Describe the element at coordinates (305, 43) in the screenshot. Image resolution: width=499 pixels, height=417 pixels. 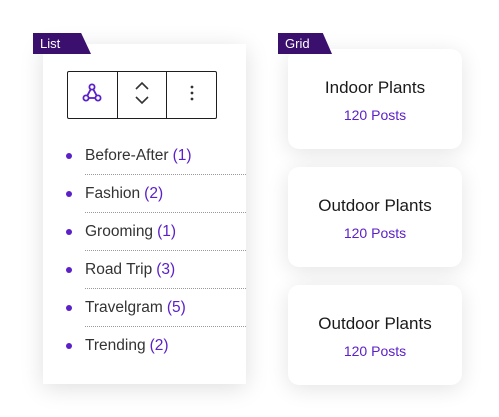
I see `grid-label-tag: Grid` at that location.